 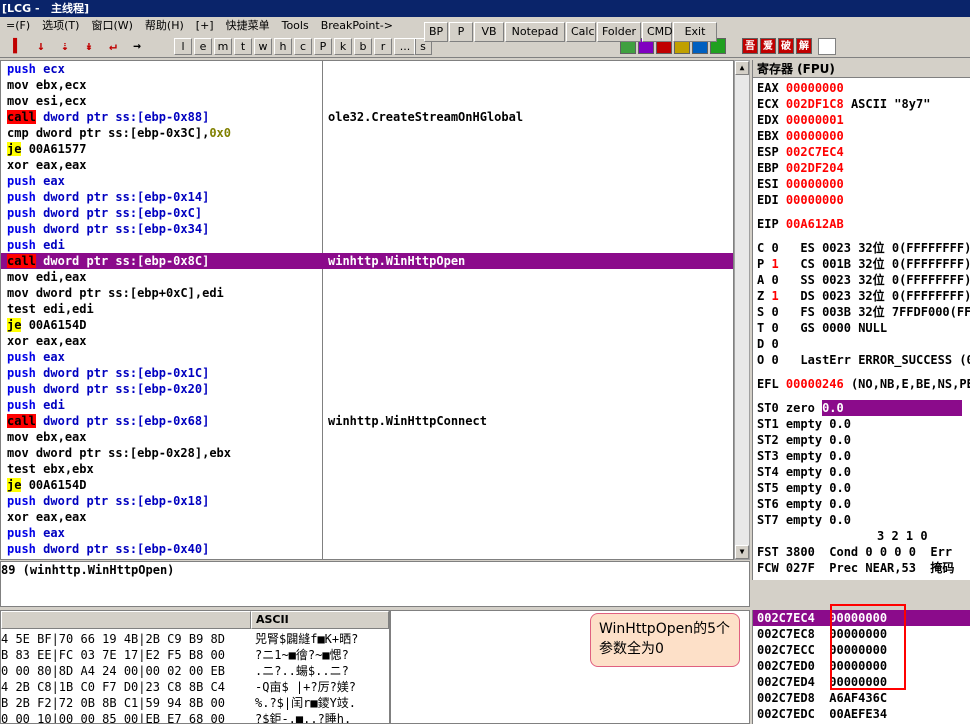 I want to click on return-icon: ↵, so click(x=113, y=47).